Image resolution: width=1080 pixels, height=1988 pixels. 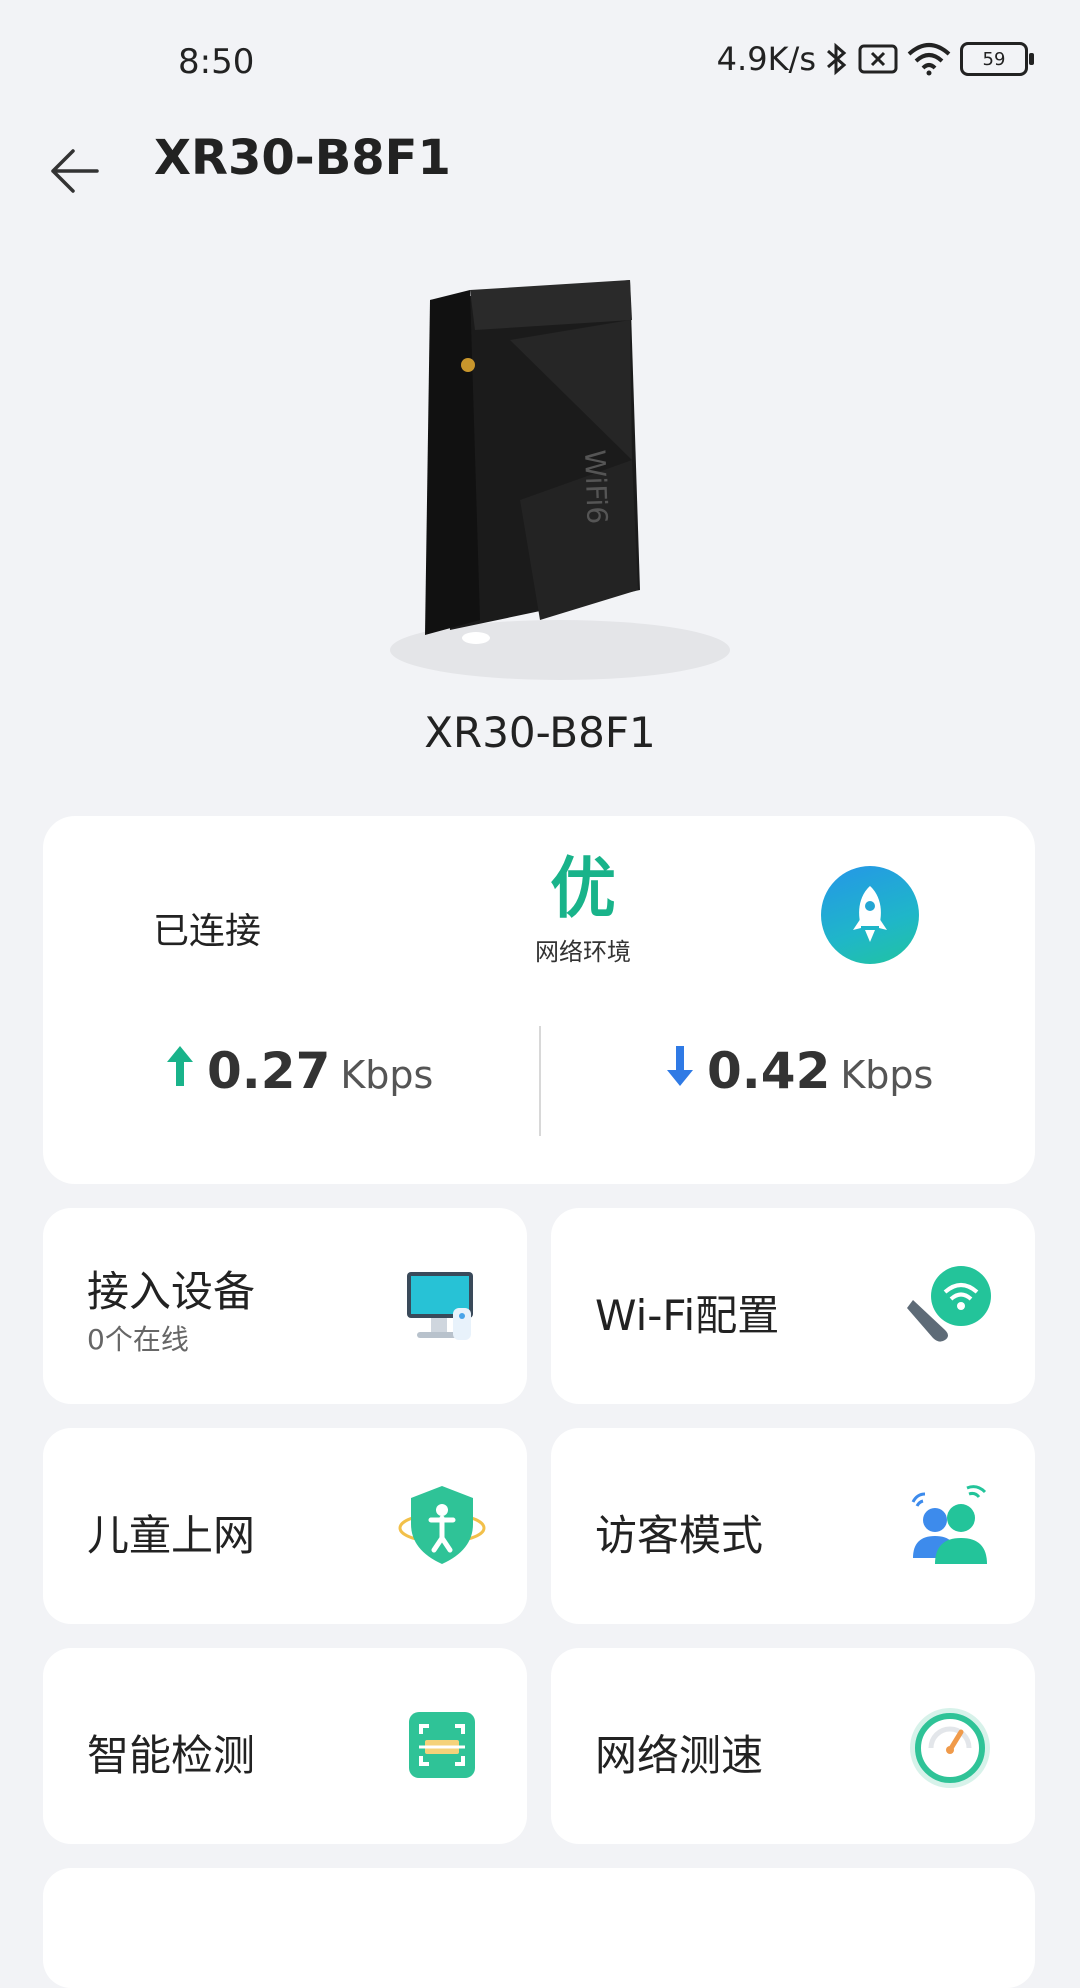 I want to click on tile-connected-devices: 接入设备 0个在线, so click(x=285, y=1306).